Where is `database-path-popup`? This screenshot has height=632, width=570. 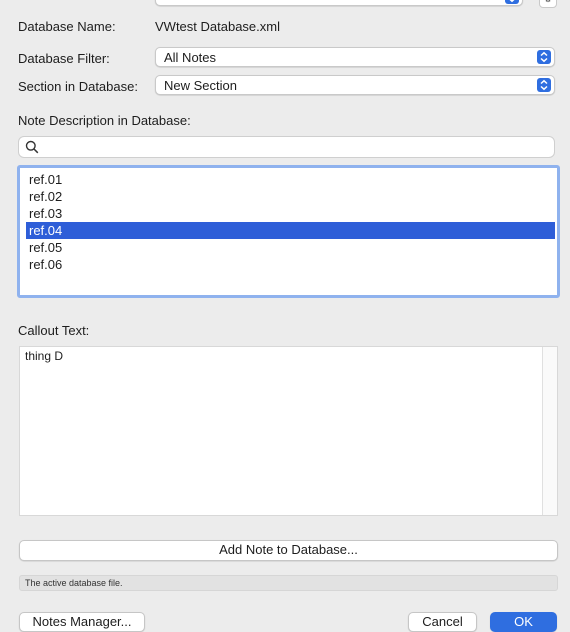
database-path-popup is located at coordinates (339, 3).